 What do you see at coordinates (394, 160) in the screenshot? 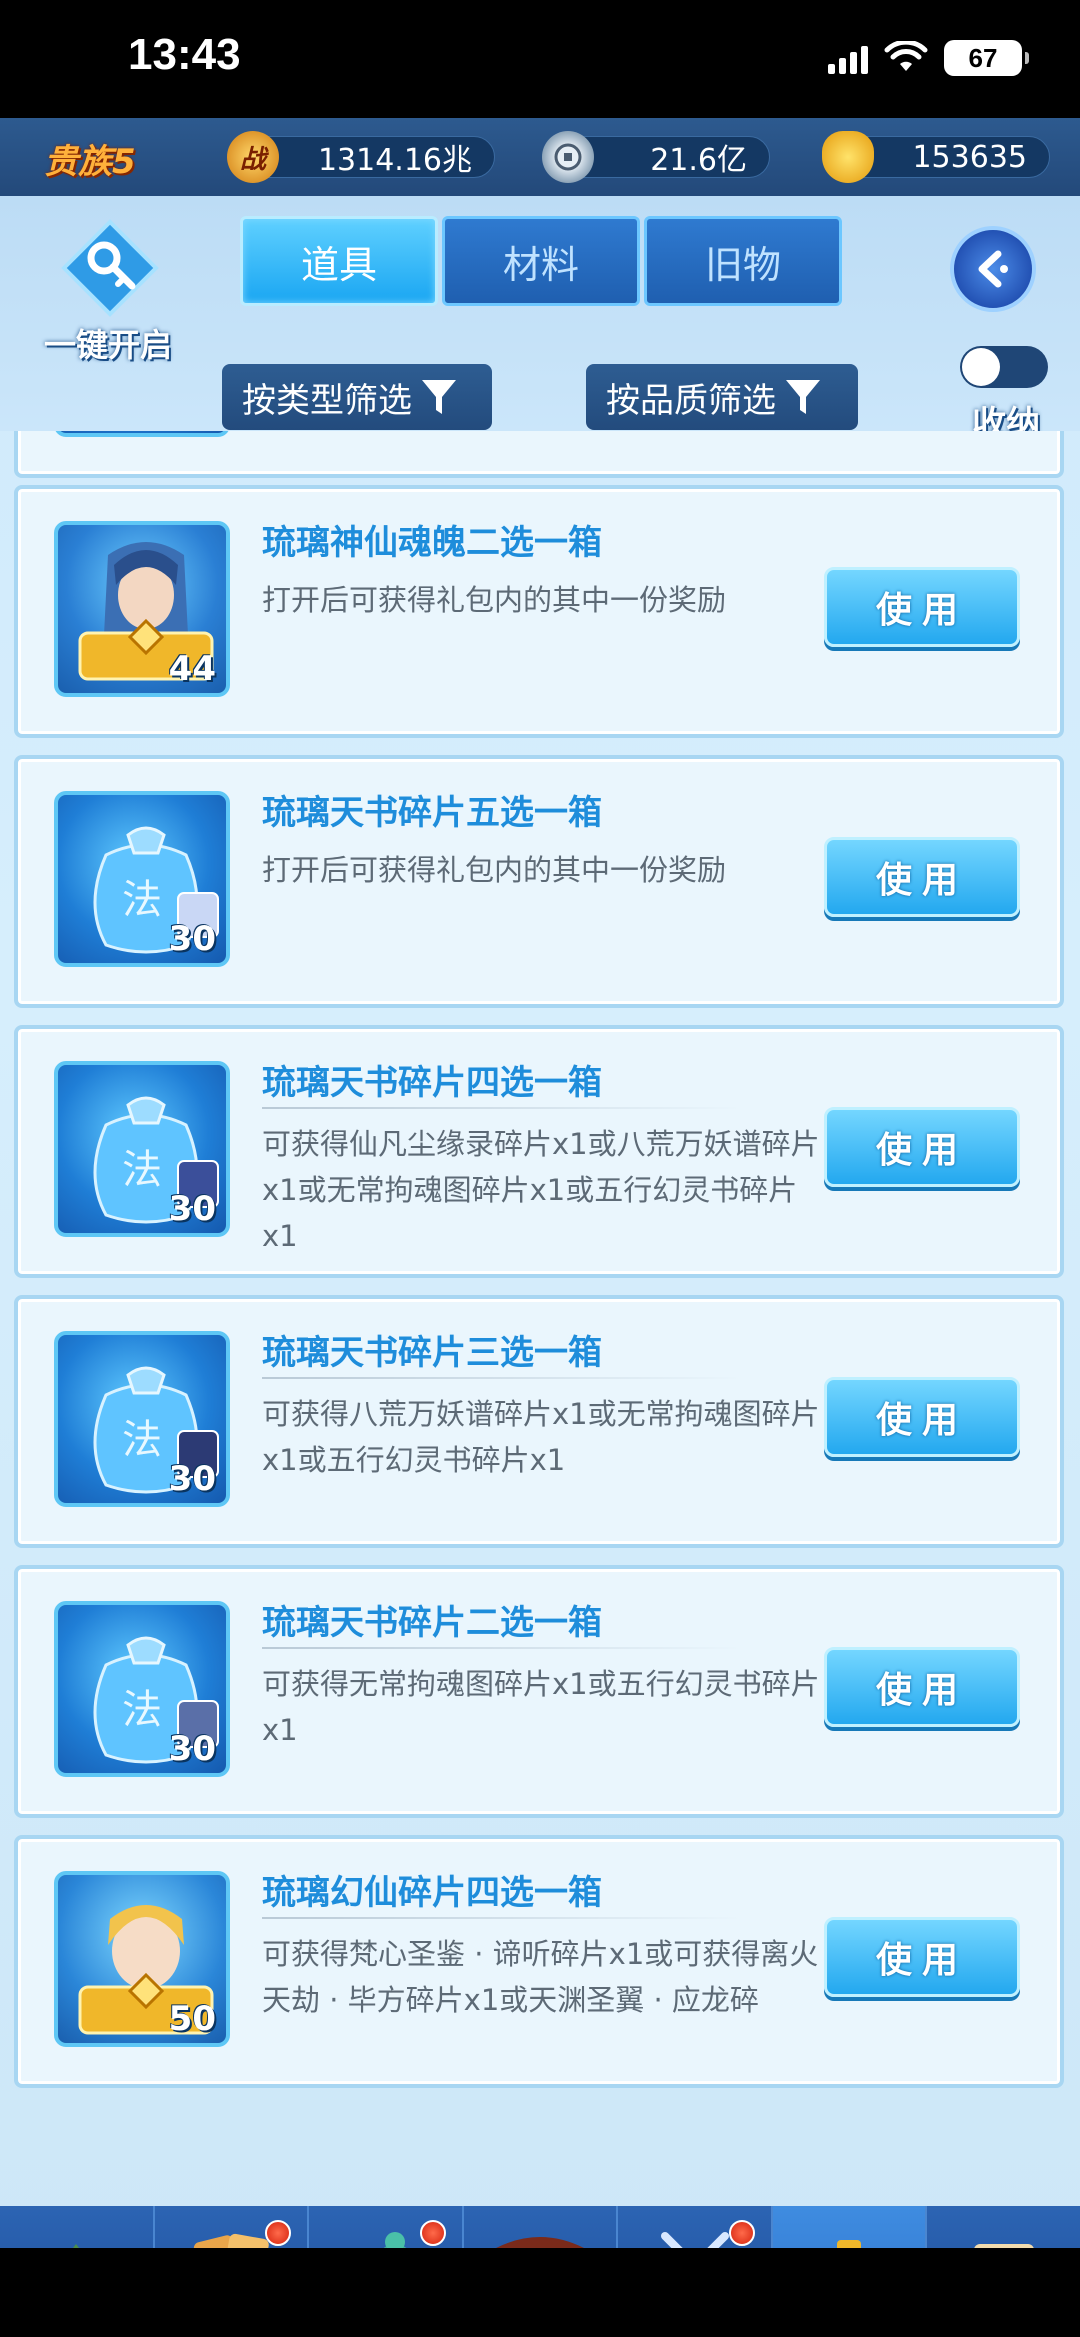
I see `power-value: 1314.16兆` at bounding box center [394, 160].